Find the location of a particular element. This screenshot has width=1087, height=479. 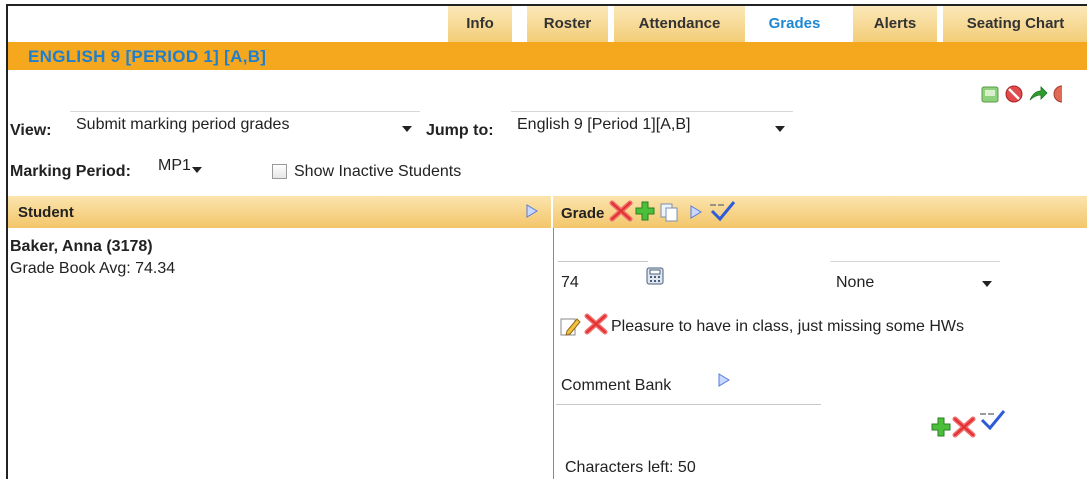

comment-bank-border is located at coordinates (688, 404).